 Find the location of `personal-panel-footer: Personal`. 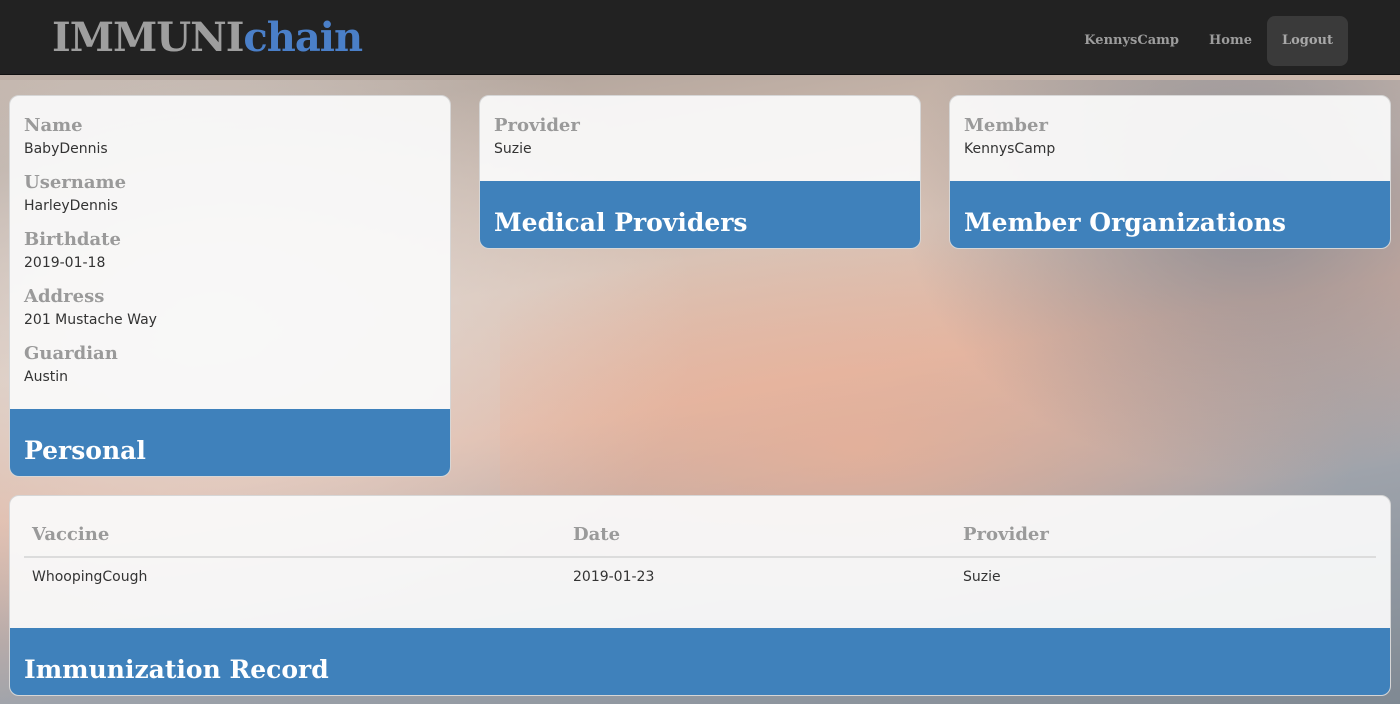

personal-panel-footer: Personal is located at coordinates (230, 442).